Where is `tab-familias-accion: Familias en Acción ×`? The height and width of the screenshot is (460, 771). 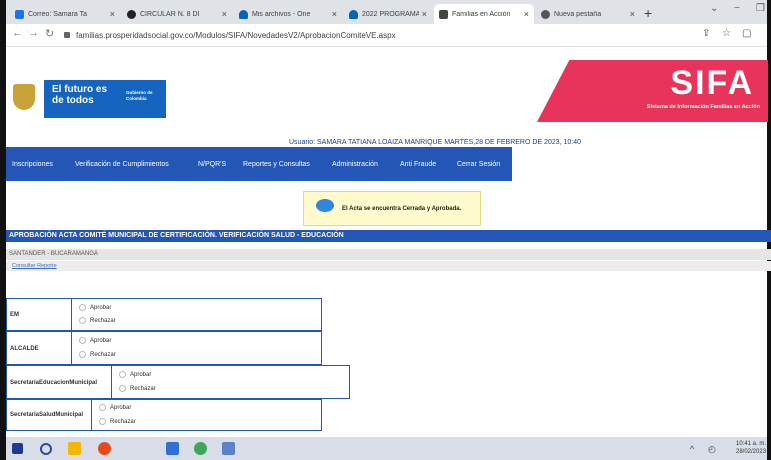 tab-familias-accion: Familias en Acción × is located at coordinates (484, 14).